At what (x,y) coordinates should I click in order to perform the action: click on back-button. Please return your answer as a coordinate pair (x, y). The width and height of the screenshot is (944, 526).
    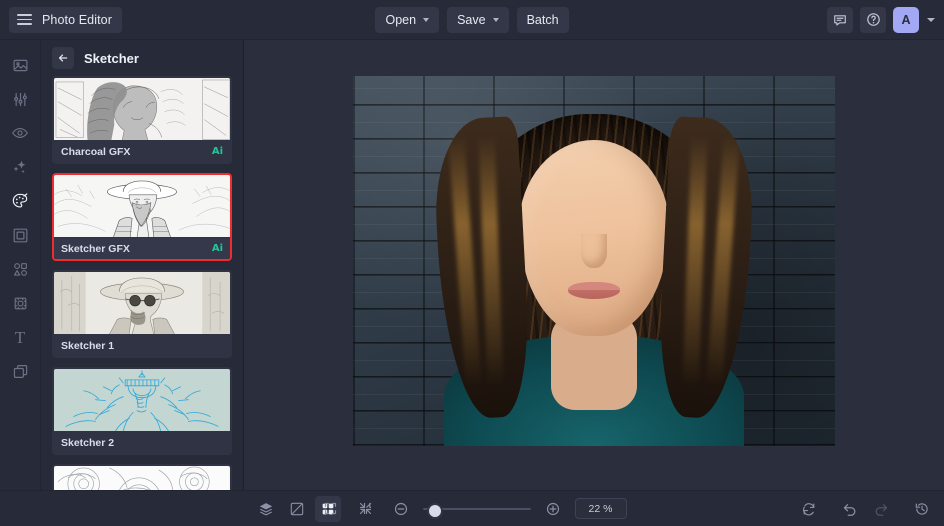
    Looking at the image, I should click on (63, 58).